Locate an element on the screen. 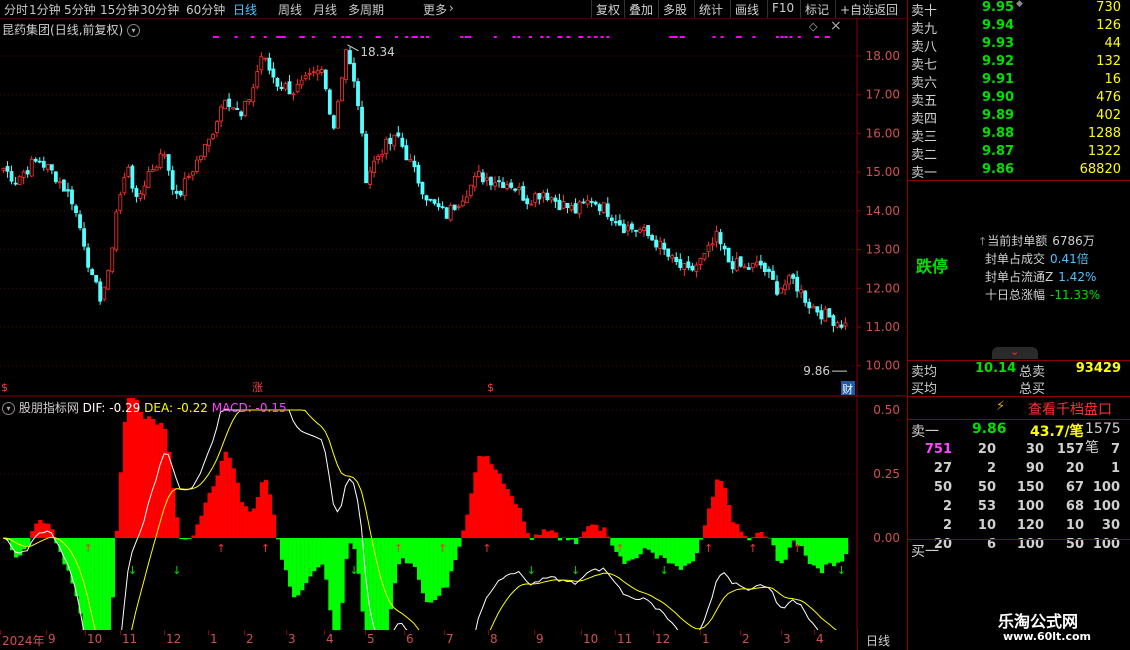  toolbar-separator is located at coordinates (624, 9).